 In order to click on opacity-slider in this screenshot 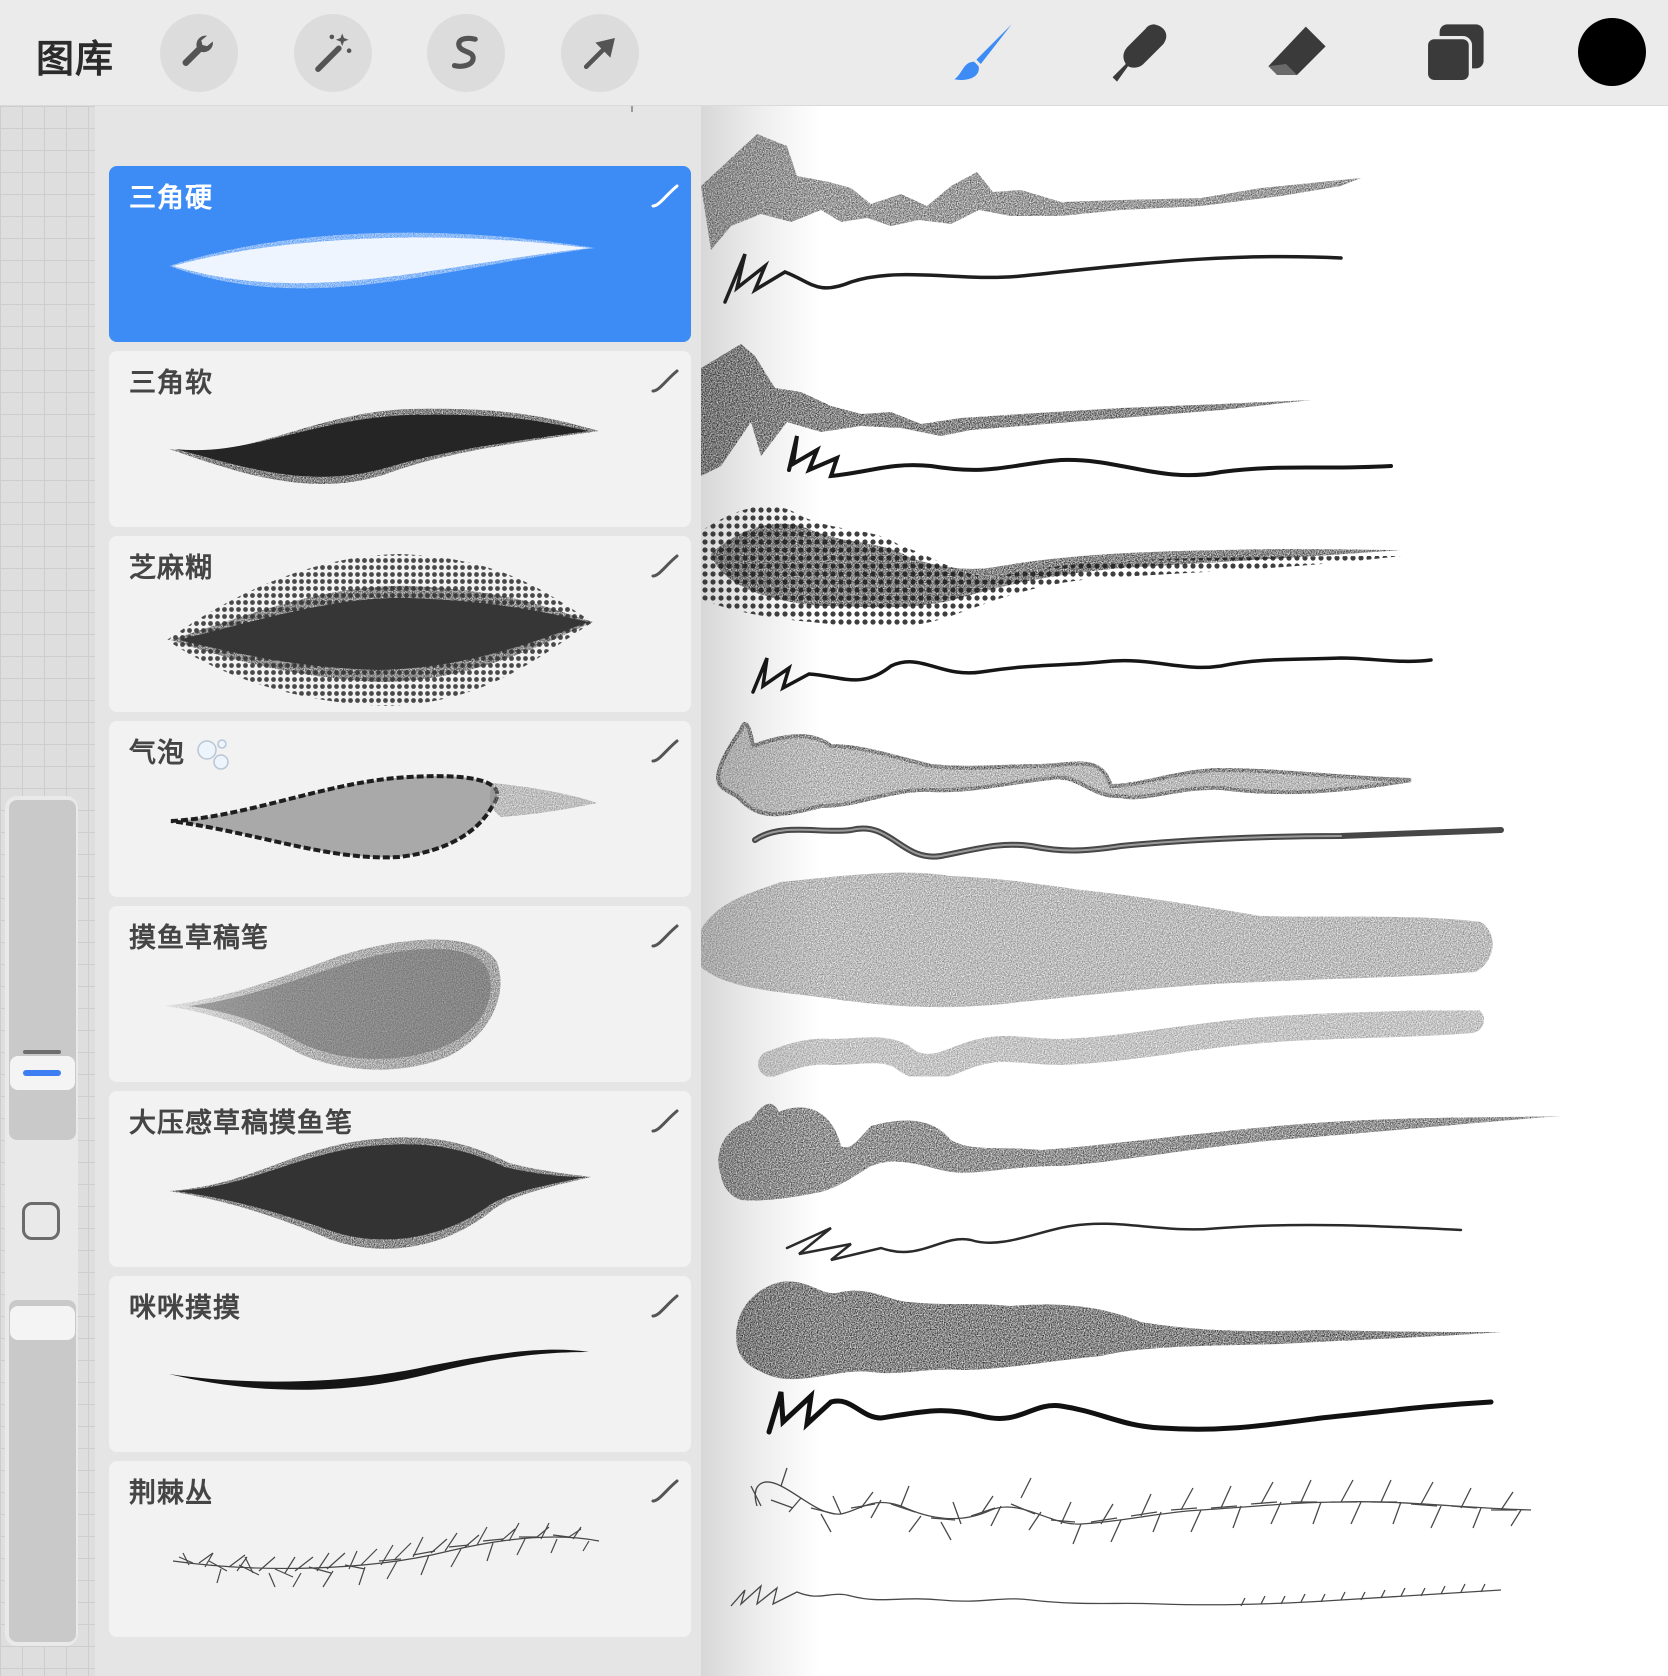, I will do `click(42, 1471)`.